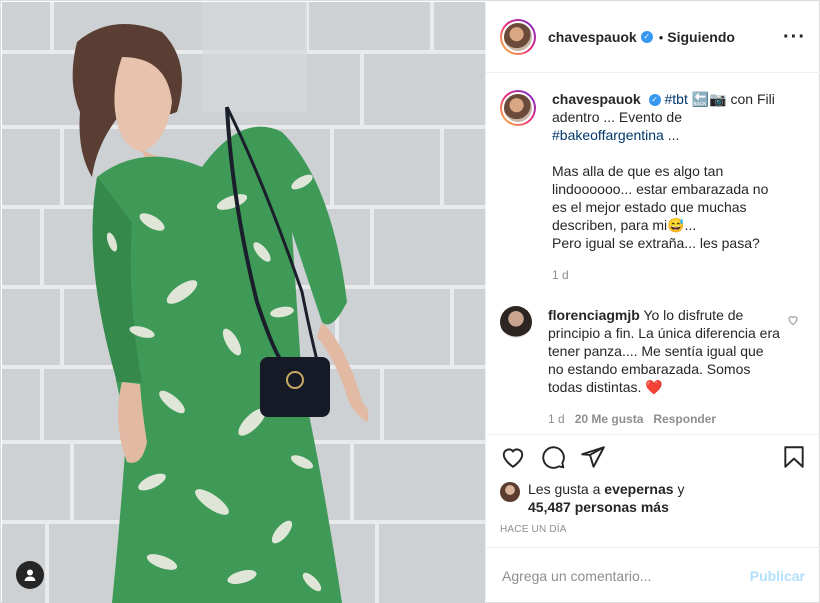 This screenshot has width=820, height=603. I want to click on user-icon, so click(30, 575).